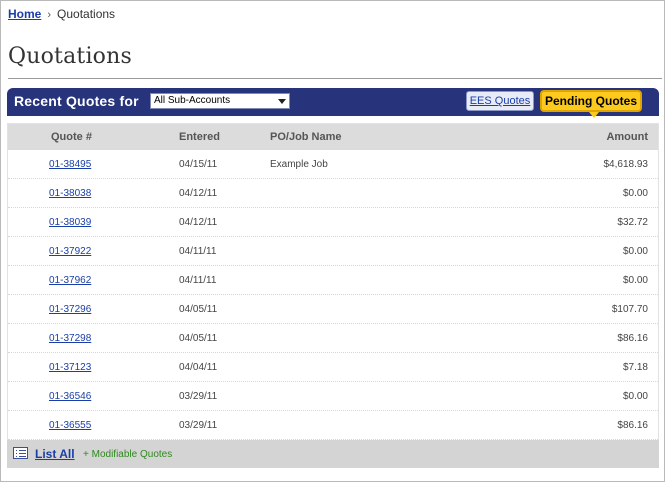 The width and height of the screenshot is (667, 484). Describe the element at coordinates (333, 280) in the screenshot. I see `table-row: 01-37962 04/11/11 $0.00` at that location.